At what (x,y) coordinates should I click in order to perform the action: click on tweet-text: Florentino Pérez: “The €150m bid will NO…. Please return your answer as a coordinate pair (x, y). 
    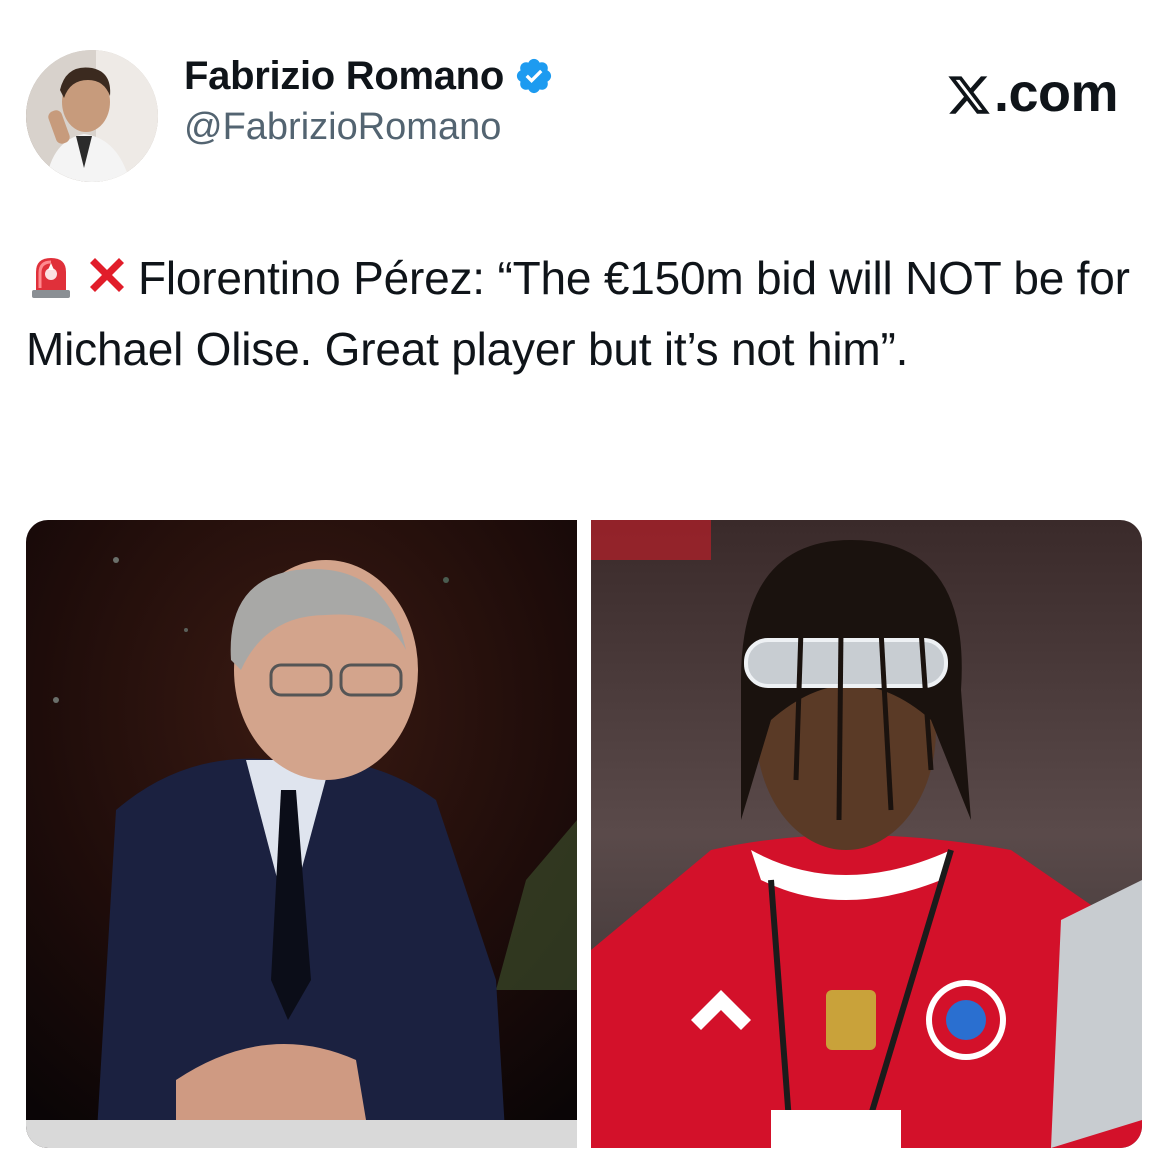
    Looking at the image, I should click on (578, 313).